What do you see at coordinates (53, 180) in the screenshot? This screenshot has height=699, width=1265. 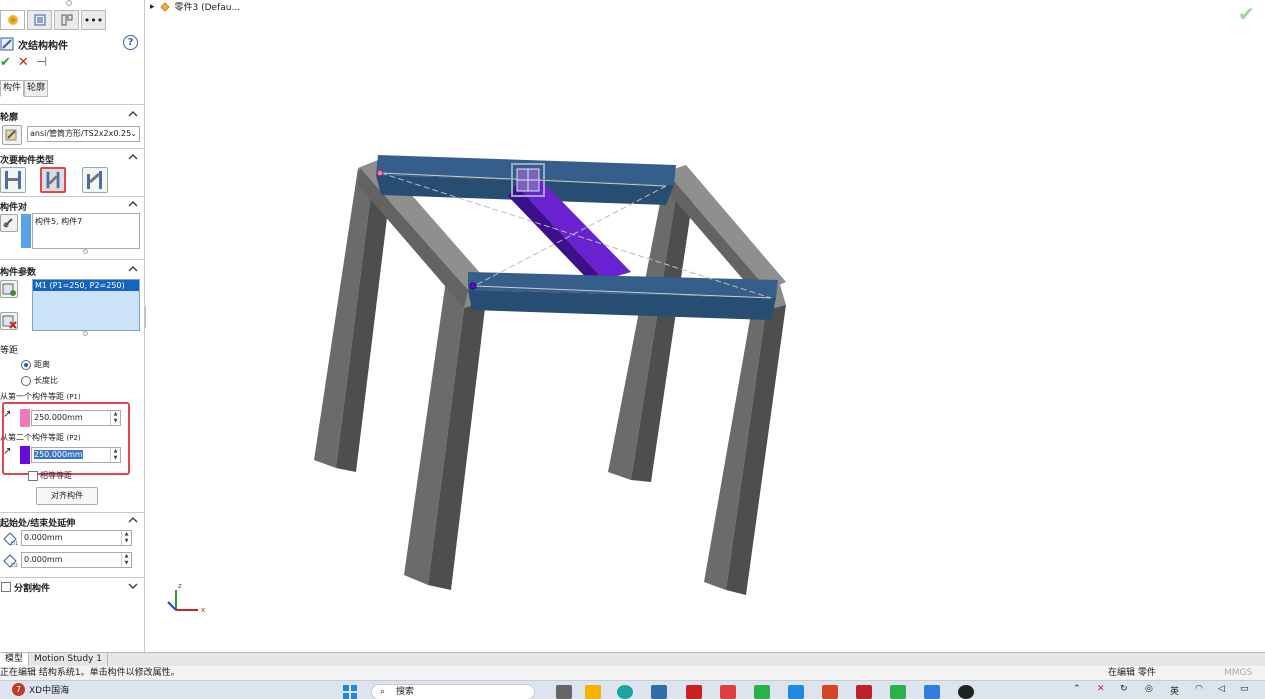 I see `offset-member-type-button` at bounding box center [53, 180].